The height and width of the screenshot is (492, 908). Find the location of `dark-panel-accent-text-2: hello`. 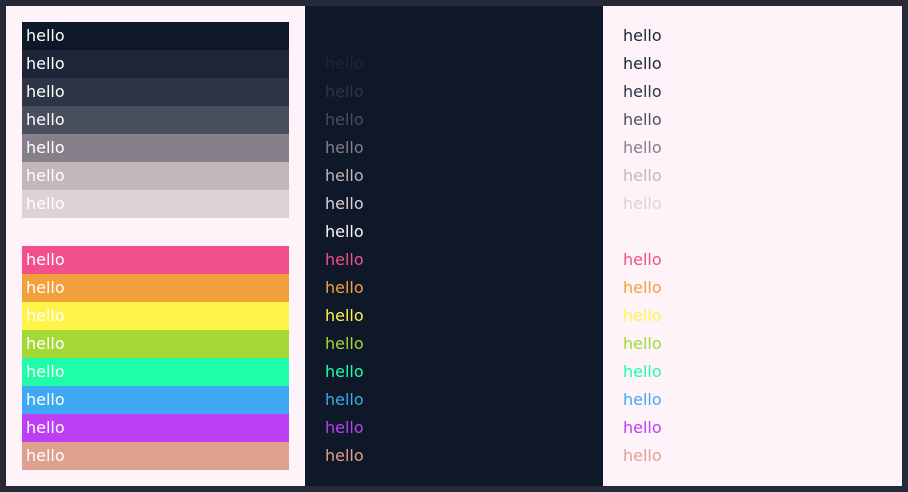

dark-panel-accent-text-2: hello is located at coordinates (344, 287).